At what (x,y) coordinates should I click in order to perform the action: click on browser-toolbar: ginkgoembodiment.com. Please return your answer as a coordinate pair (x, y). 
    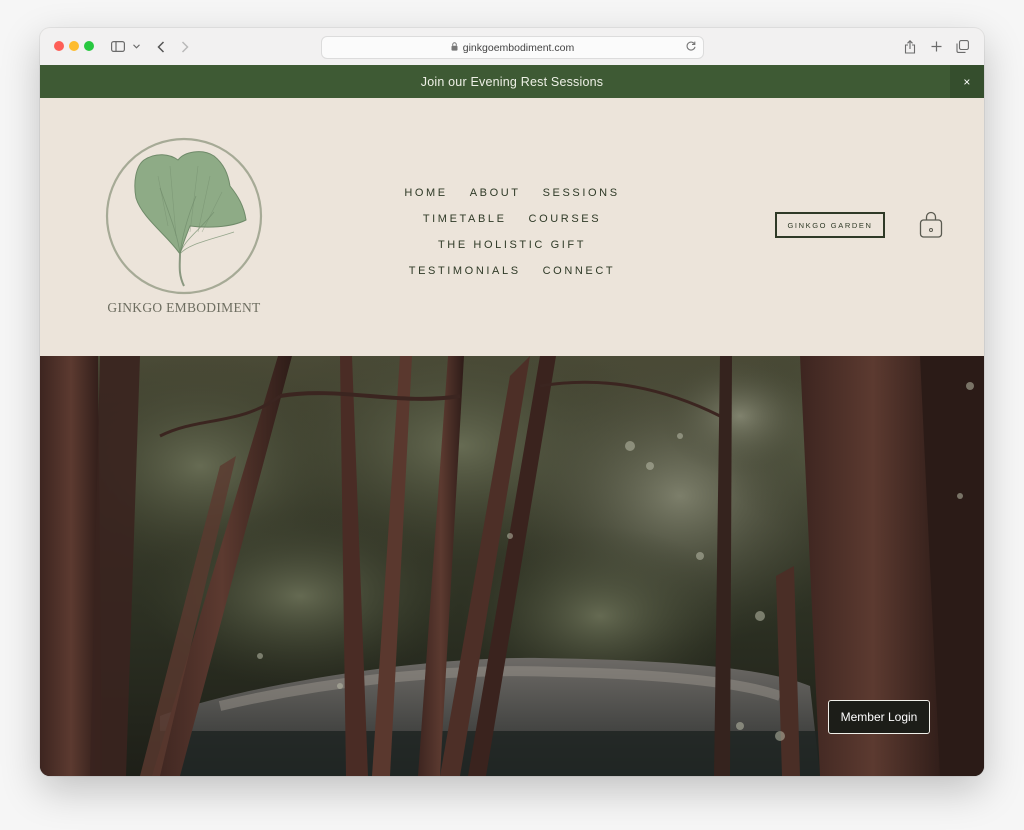
    Looking at the image, I should click on (512, 47).